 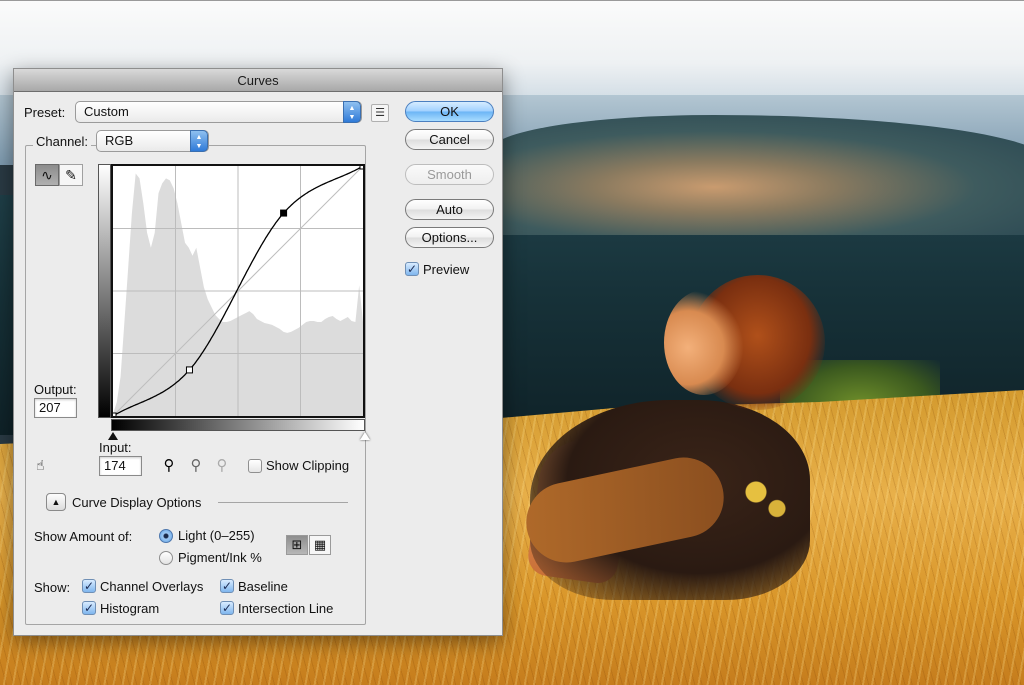 What do you see at coordinates (220, 557) in the screenshot?
I see `pigment-ink-radio-label: Pigment/Ink %` at bounding box center [220, 557].